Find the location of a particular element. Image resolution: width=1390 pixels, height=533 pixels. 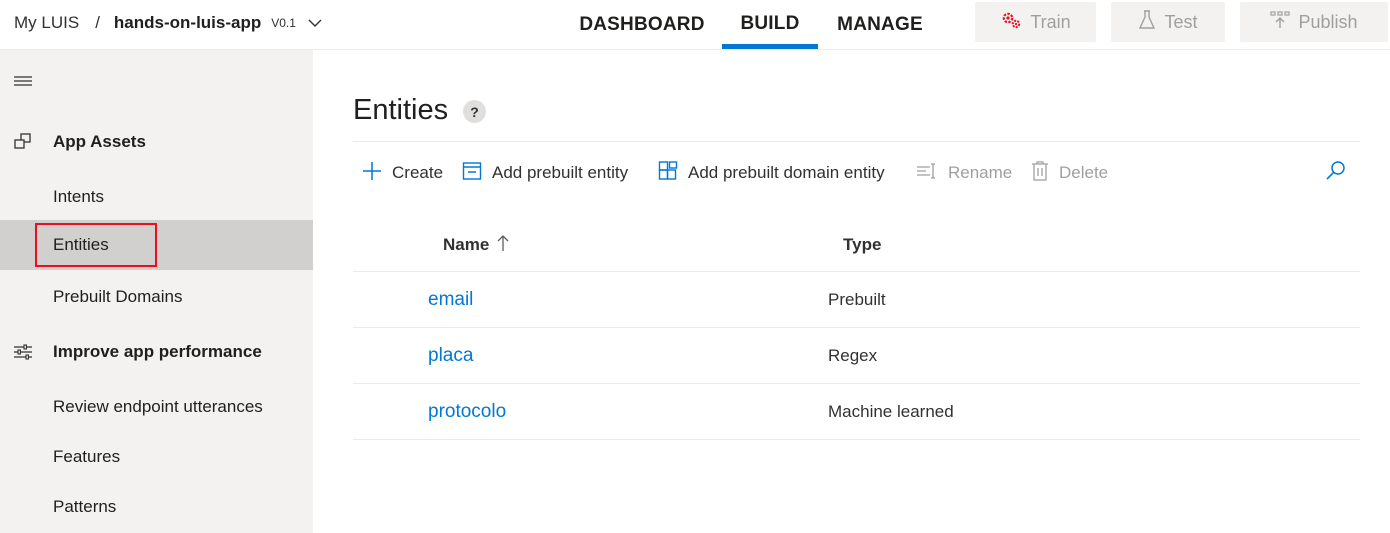

sidebar-item-label: Review endpoint utterances is located at coordinates (158, 406).